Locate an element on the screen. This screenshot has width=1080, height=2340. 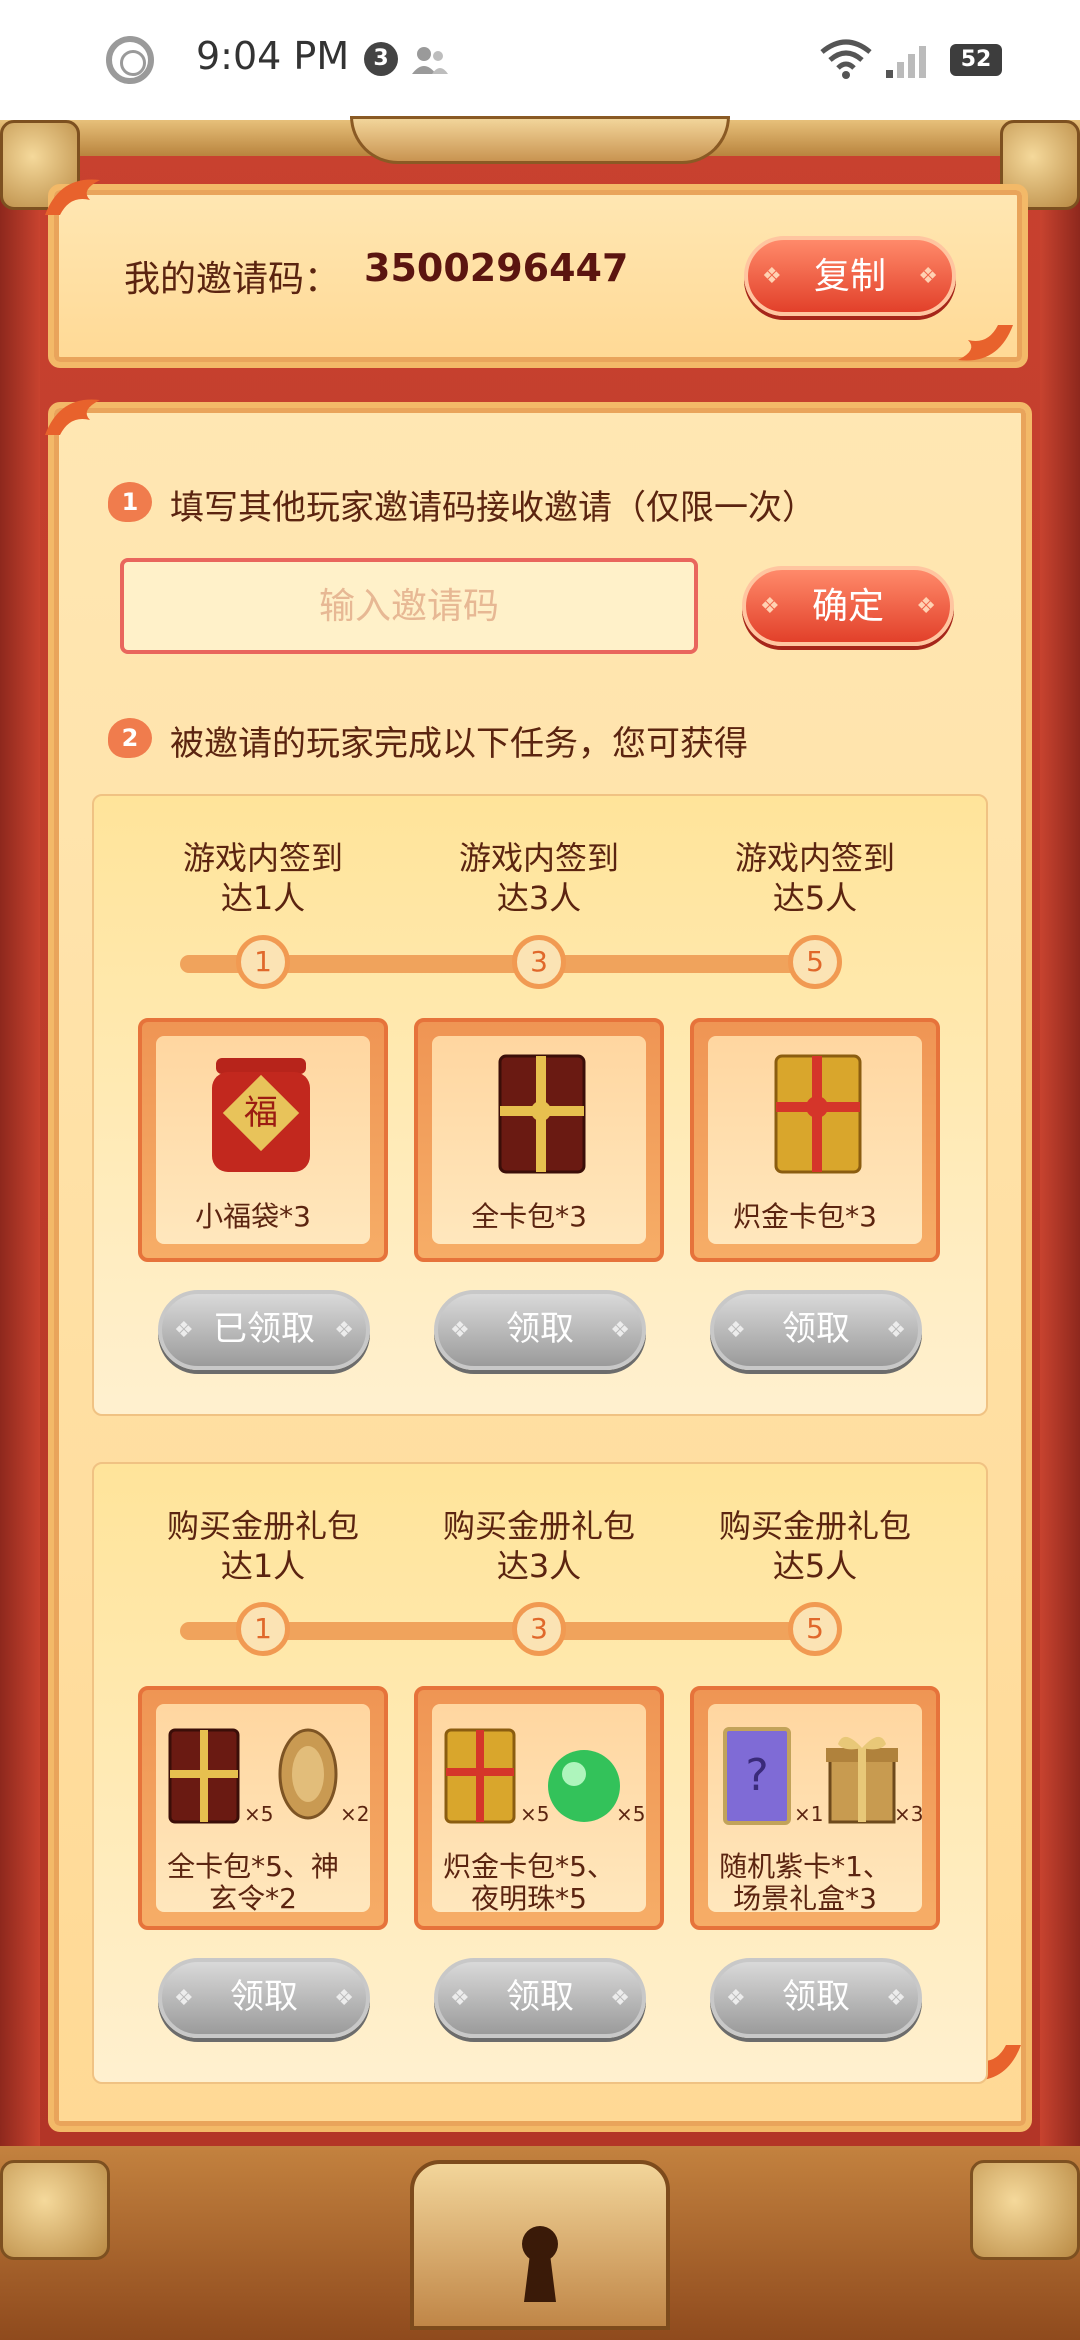
lucky-bag-icon: 福 is located at coordinates (261, 1115).